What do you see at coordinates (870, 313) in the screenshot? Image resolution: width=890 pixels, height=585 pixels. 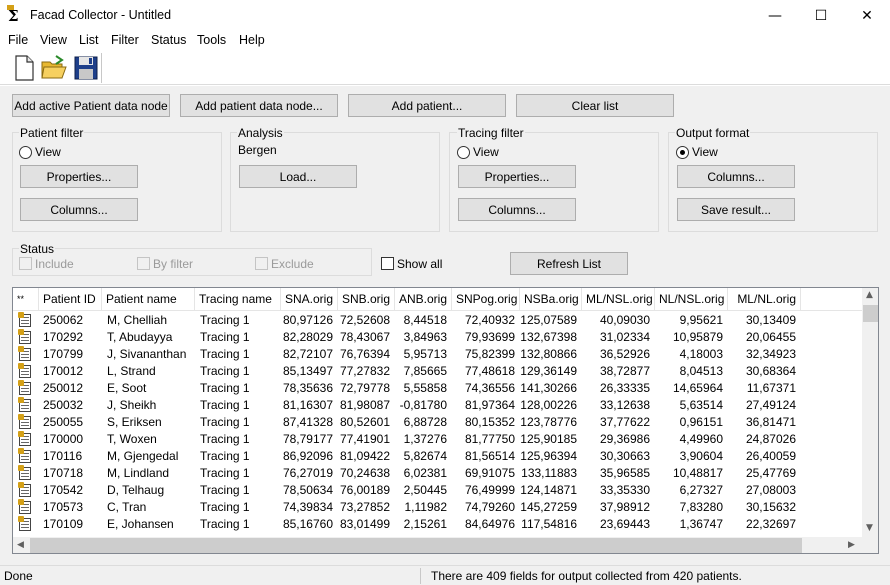 I see `vertical-scroll-thumb` at bounding box center [870, 313].